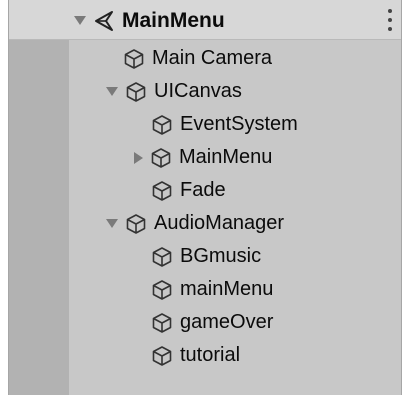 This screenshot has width=411, height=395. What do you see at coordinates (390, 20) in the screenshot?
I see `kebab-menu-icon` at bounding box center [390, 20].